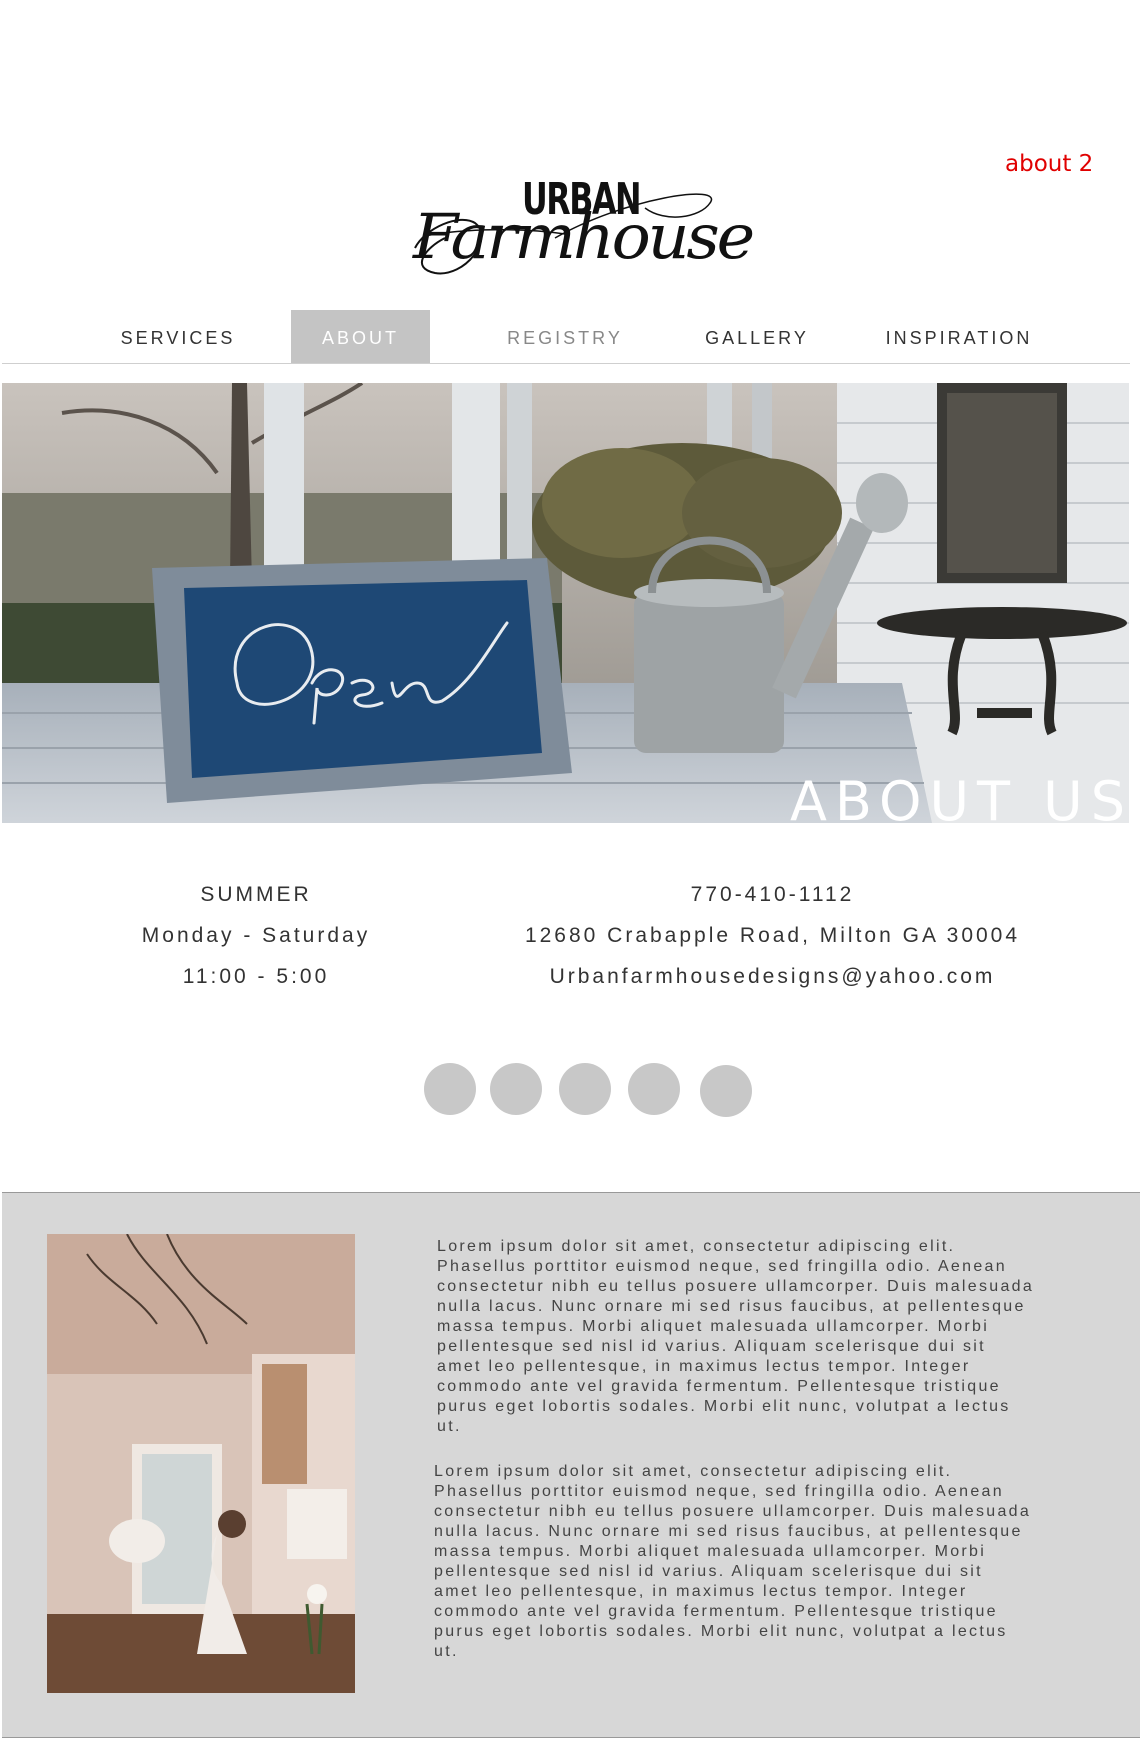  I want to click on nav-item-services: SERVICES, so click(178, 336).